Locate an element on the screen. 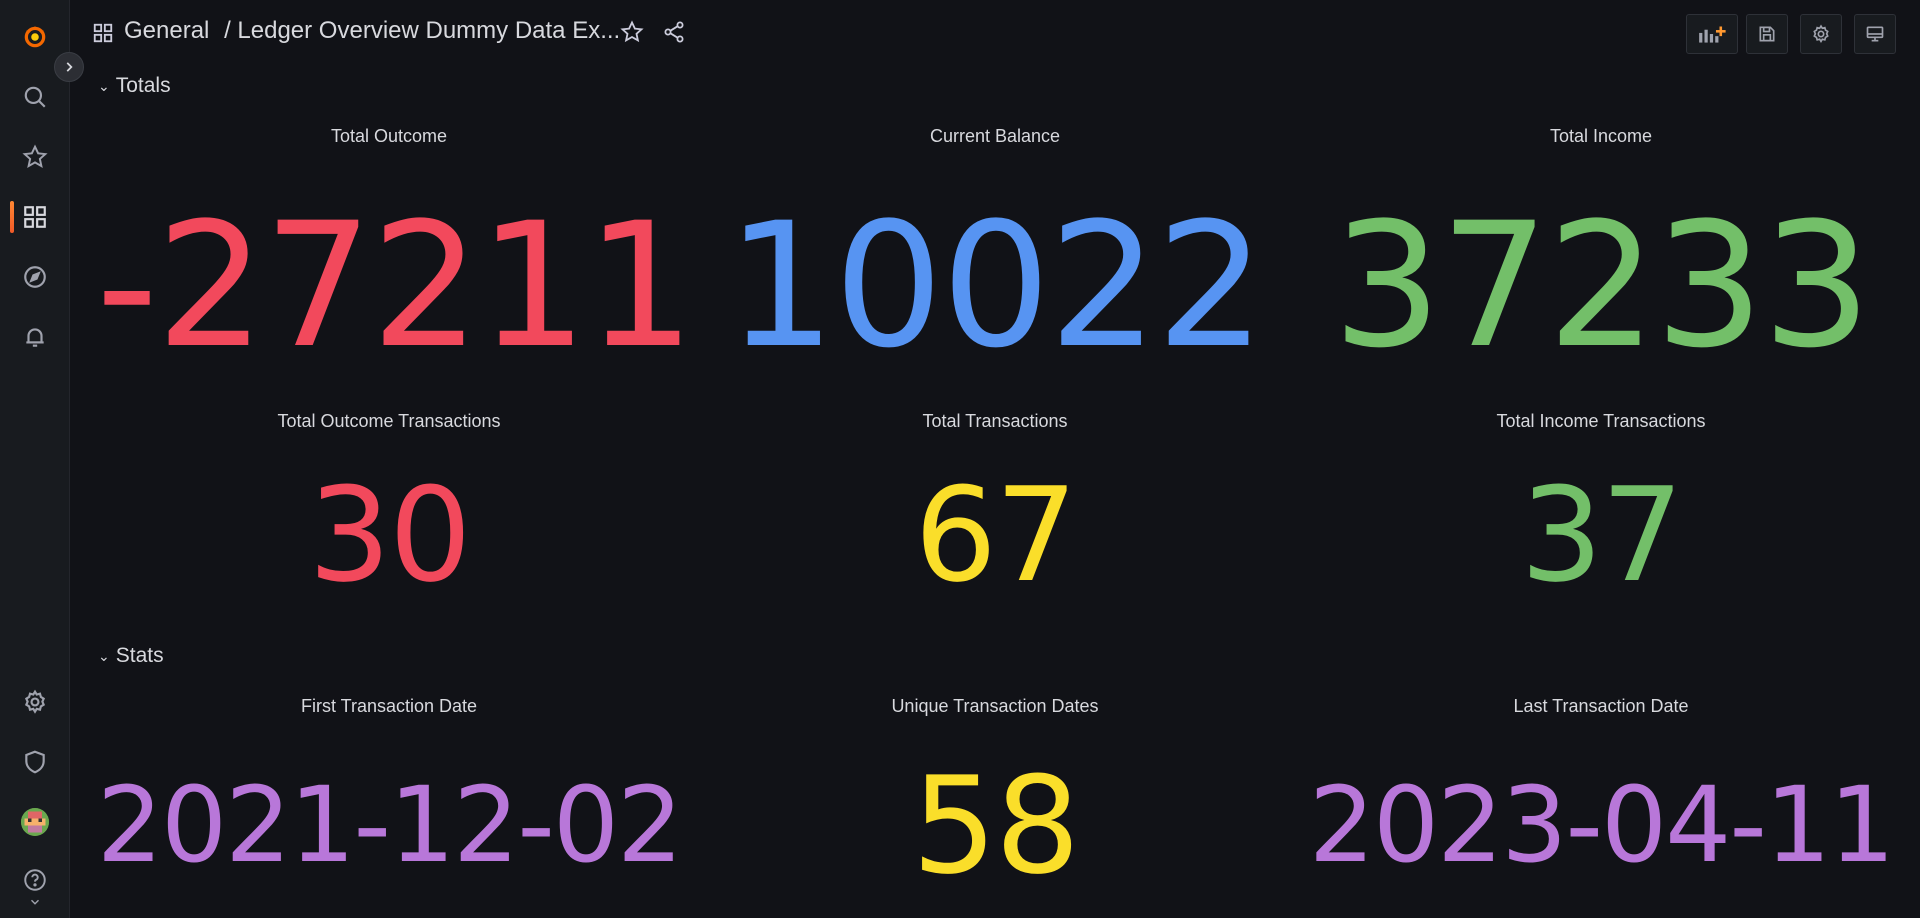 The image size is (1920, 918). expand-menu-button is located at coordinates (69, 67).